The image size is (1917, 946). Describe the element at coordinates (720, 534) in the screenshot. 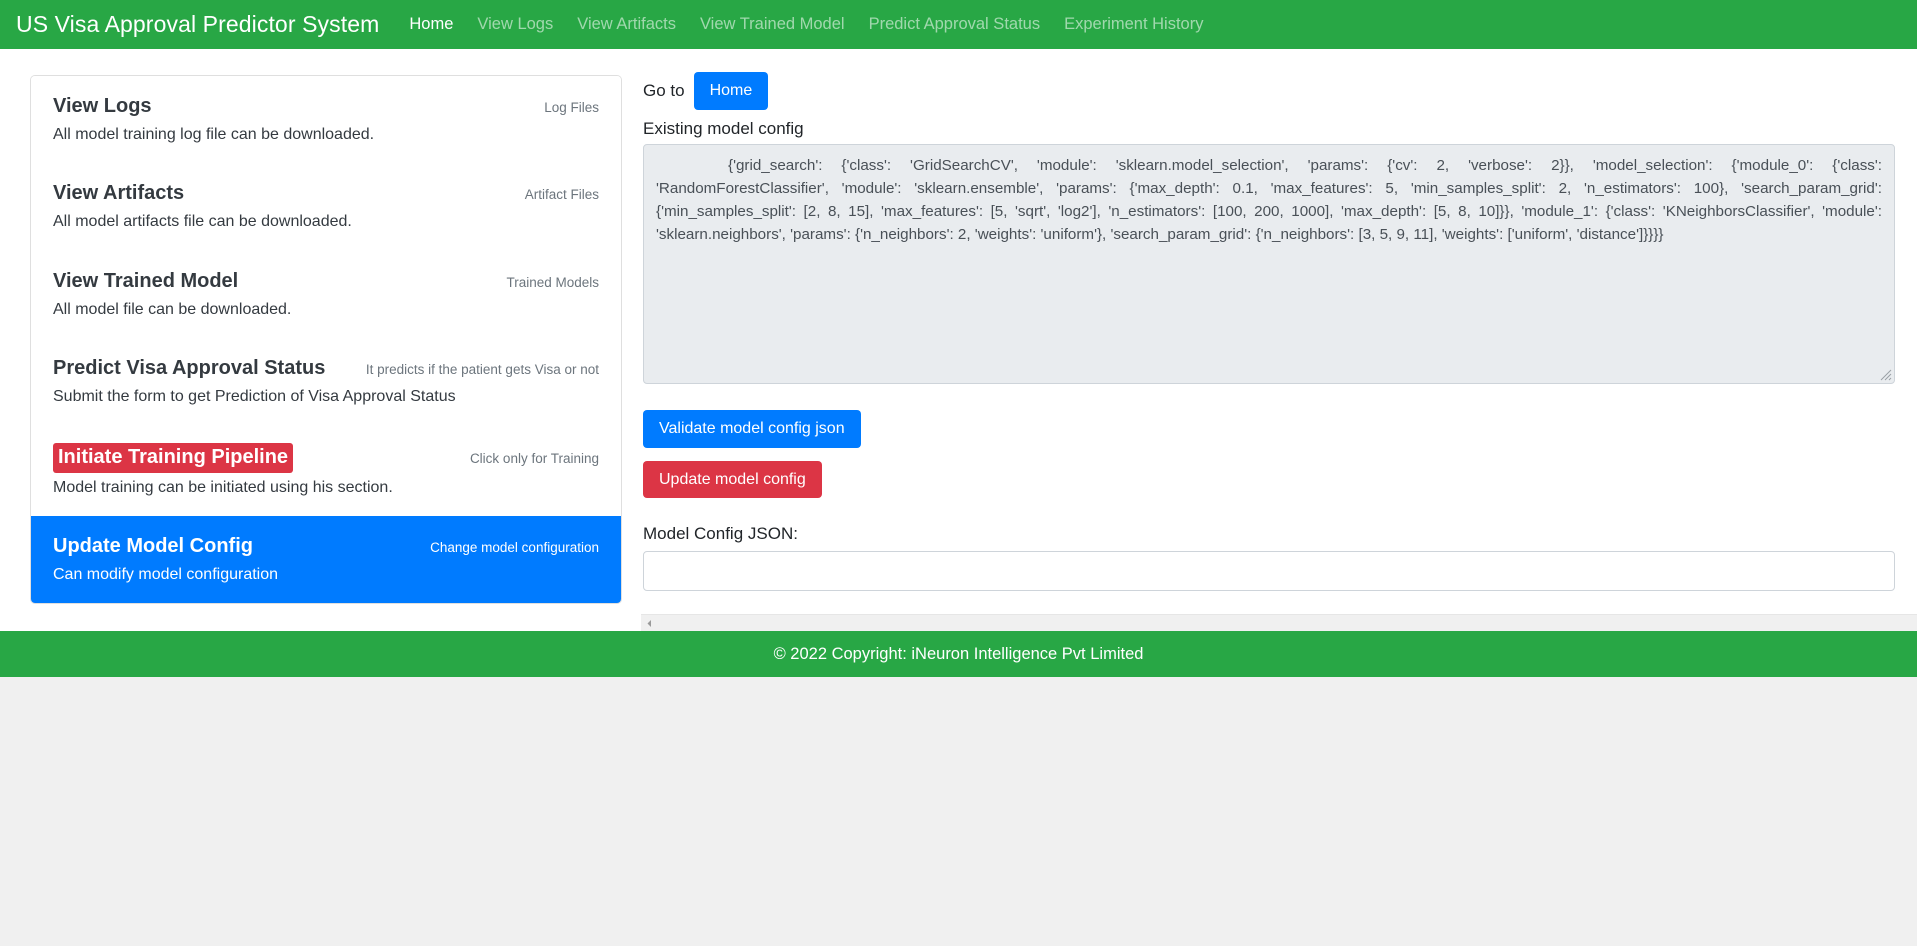

I see `model-config-json-label: Model Config JSON:` at that location.